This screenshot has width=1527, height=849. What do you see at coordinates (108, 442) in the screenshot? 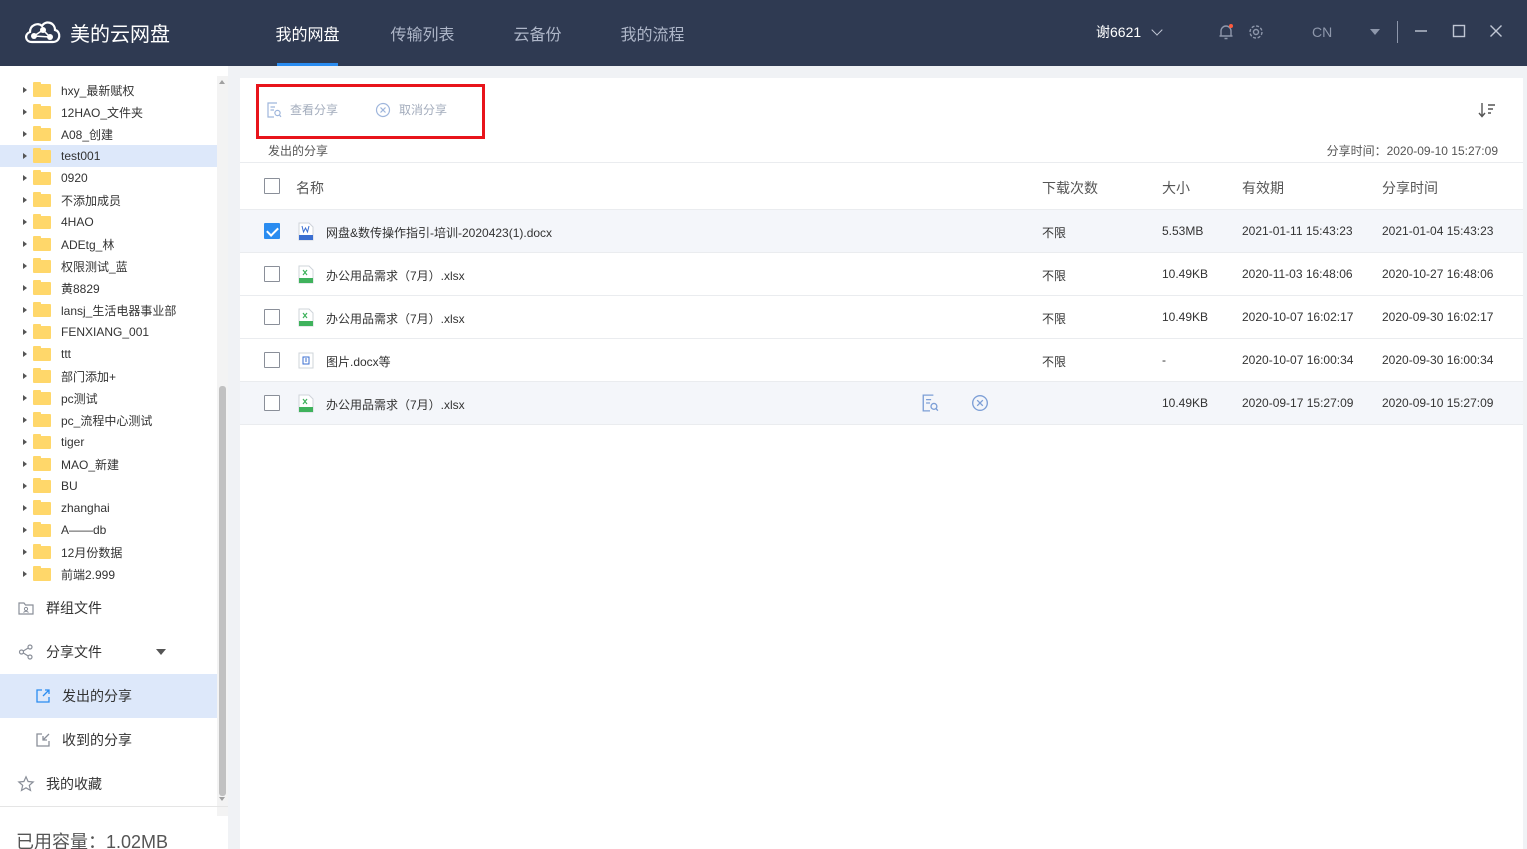
I see `folder-tree-item: tiger` at bounding box center [108, 442].